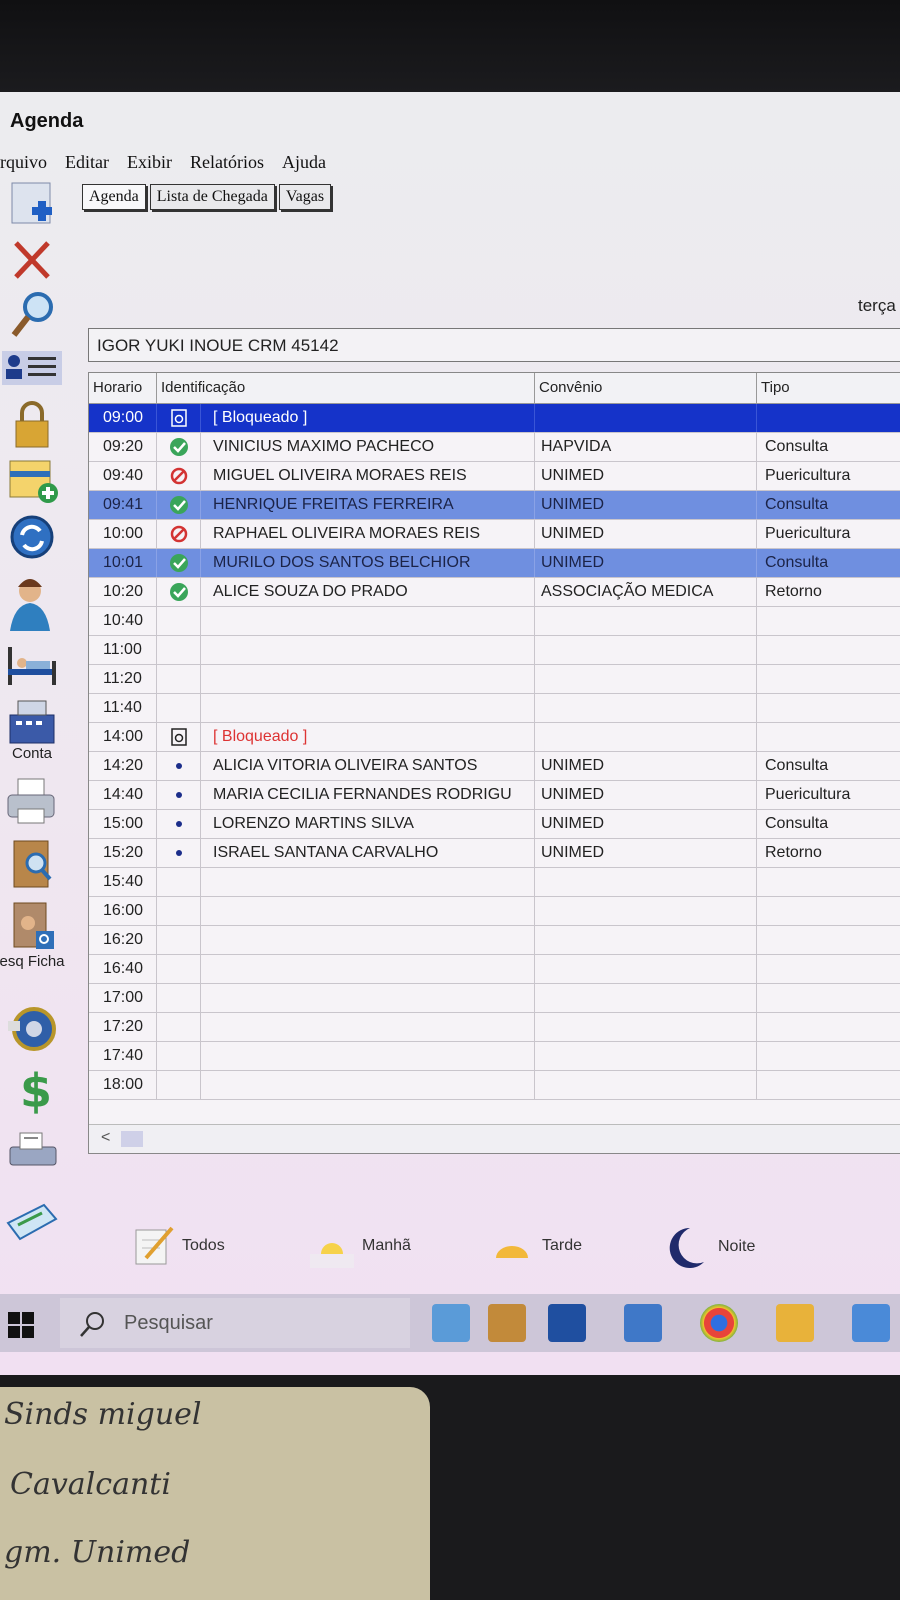  I want to click on table-row: 16:20, so click(494, 940).